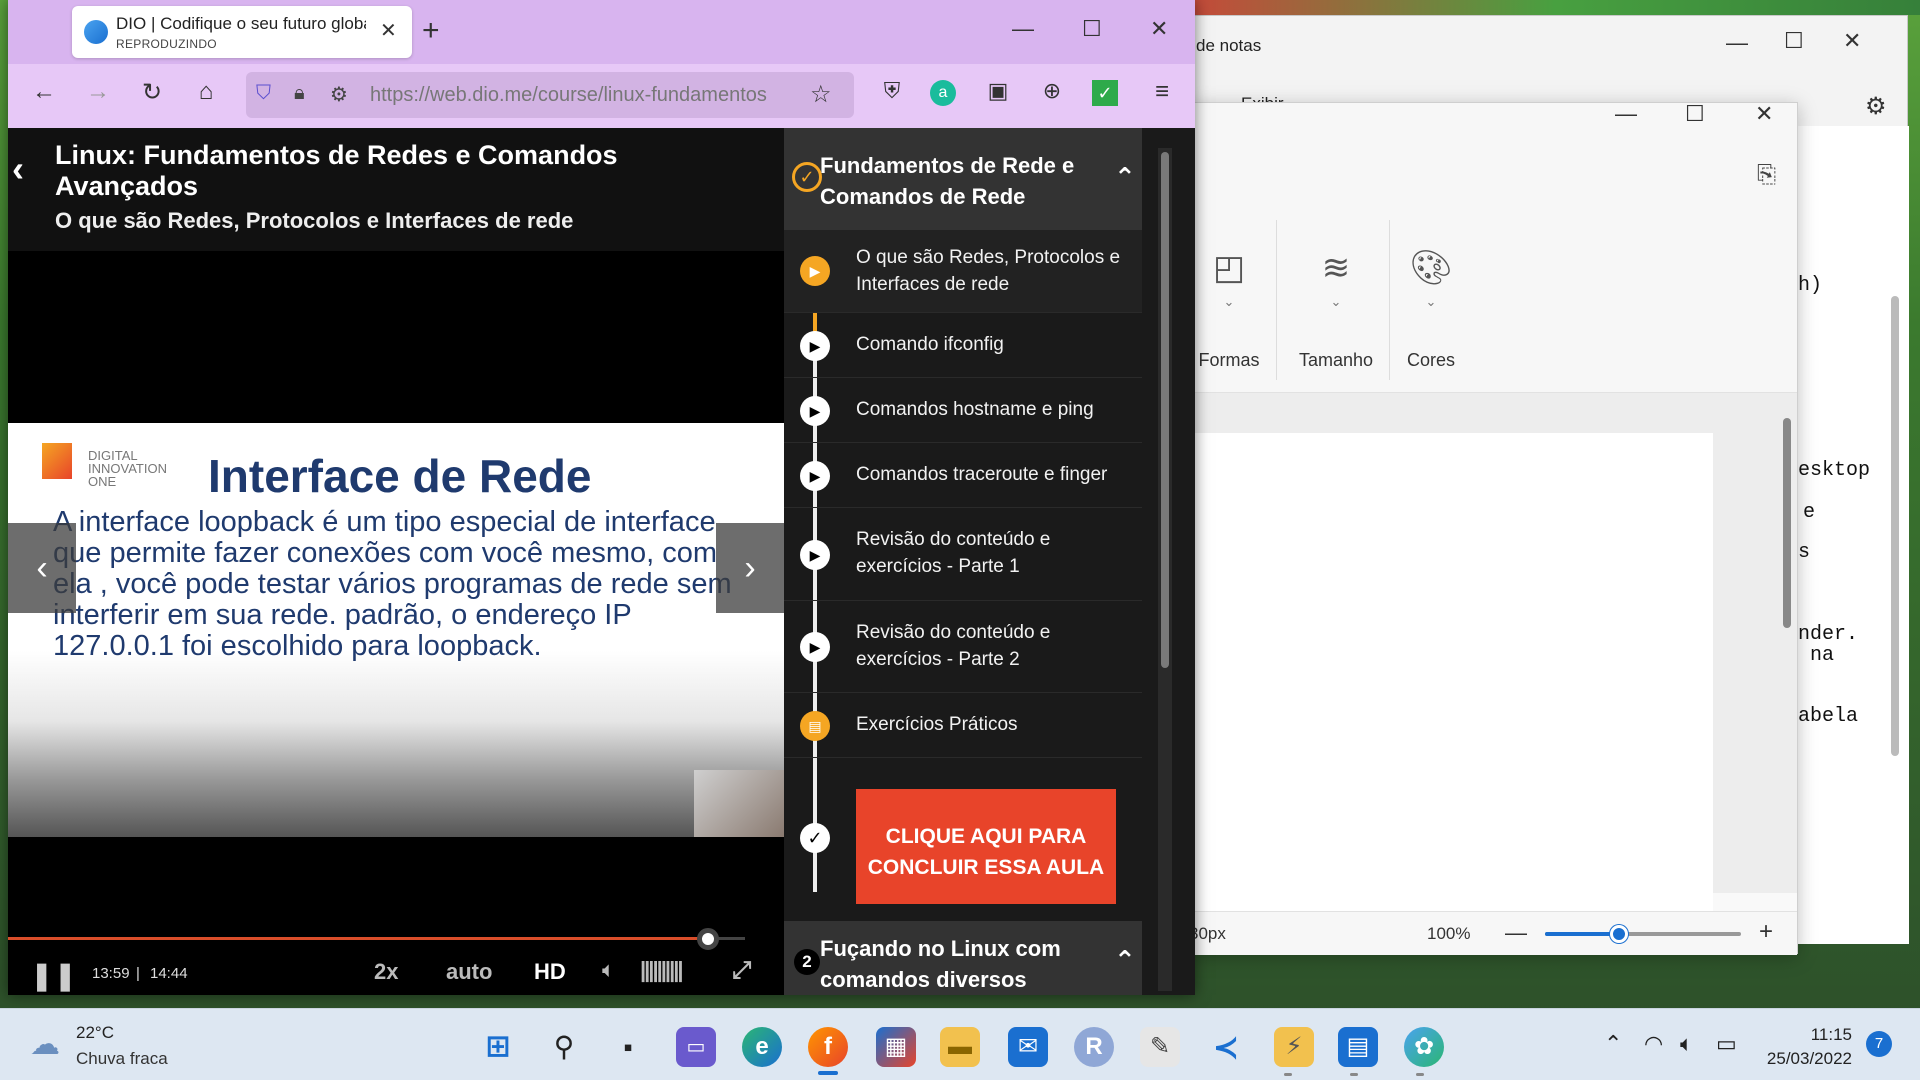  I want to click on mail-icon: ✉, so click(1028, 1047).